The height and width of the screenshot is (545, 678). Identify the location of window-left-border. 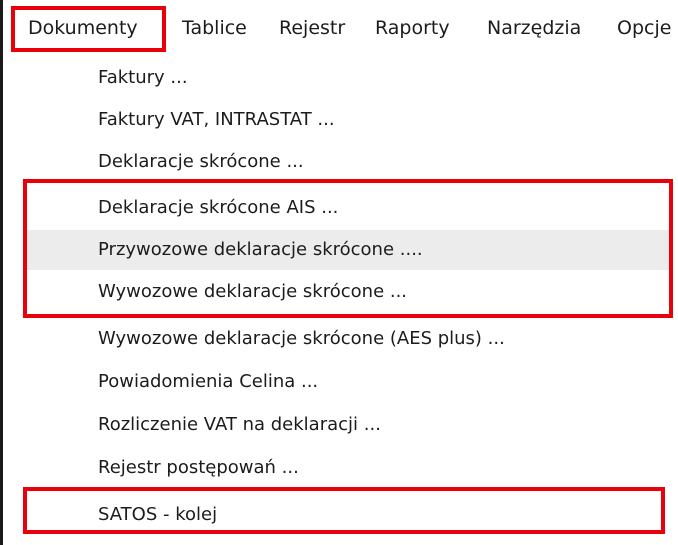
(1, 272).